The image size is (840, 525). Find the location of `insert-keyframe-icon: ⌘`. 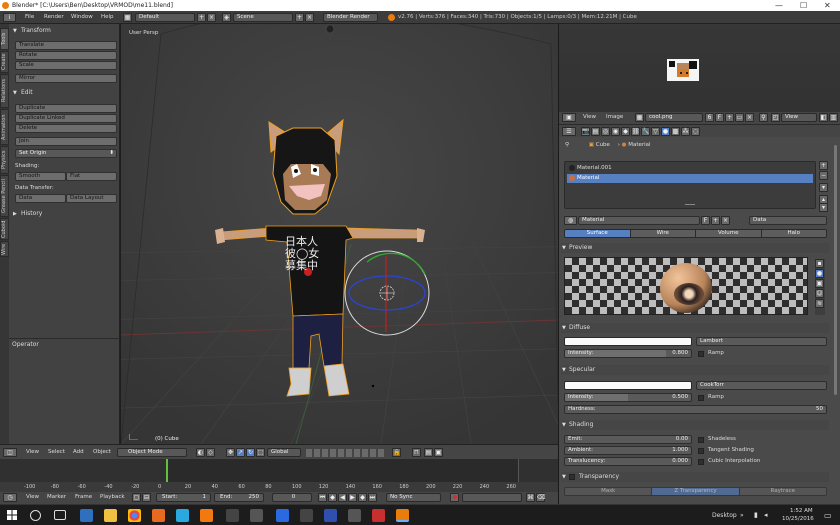

insert-keyframe-icon: ⌘ is located at coordinates (530, 497).